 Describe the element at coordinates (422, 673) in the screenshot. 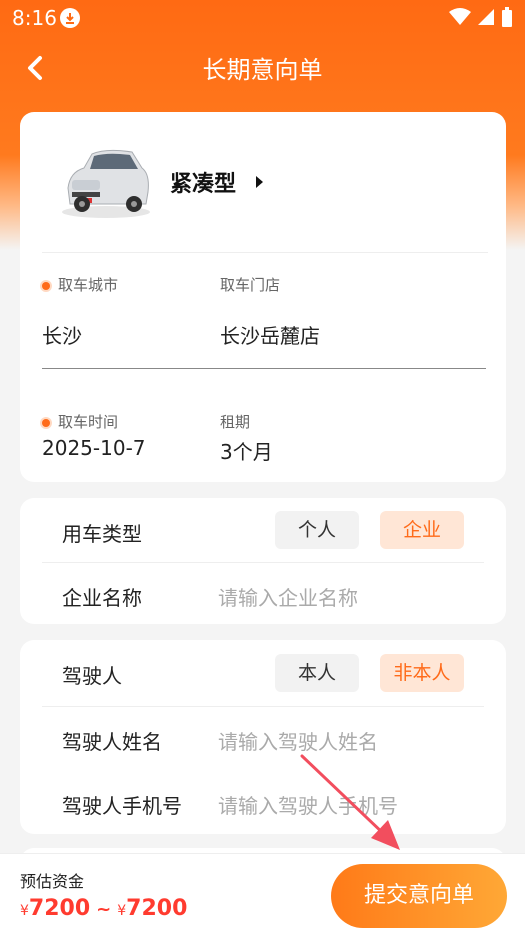

I see `driver-other-button: 非本人` at that location.